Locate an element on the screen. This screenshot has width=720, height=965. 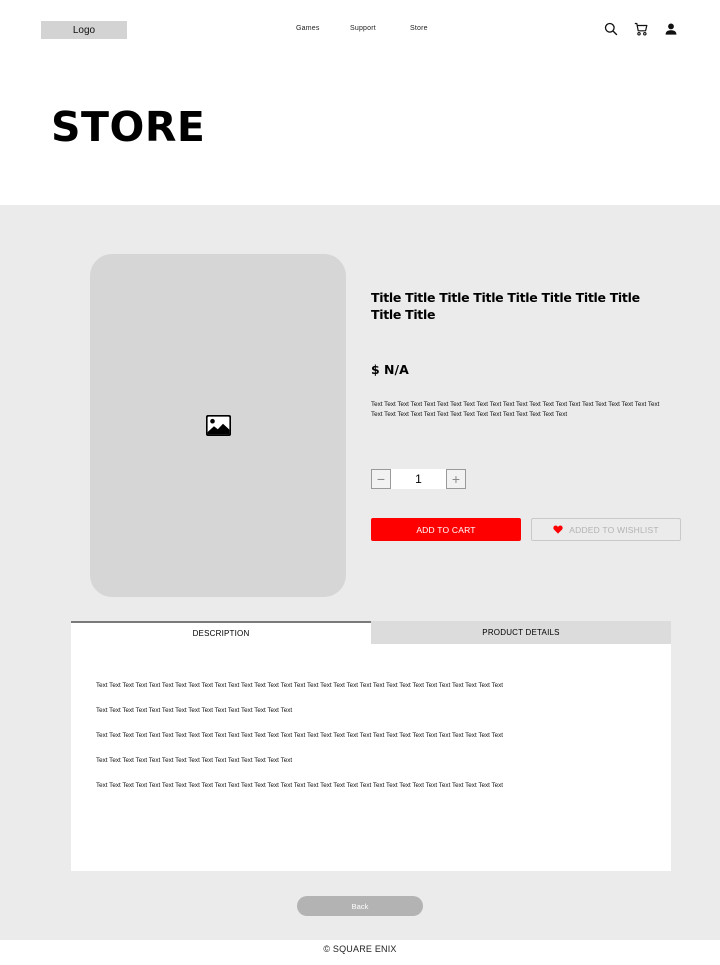
product-tabs: DESCRIPTION PRODUCT DETAILS is located at coordinates (371, 632).